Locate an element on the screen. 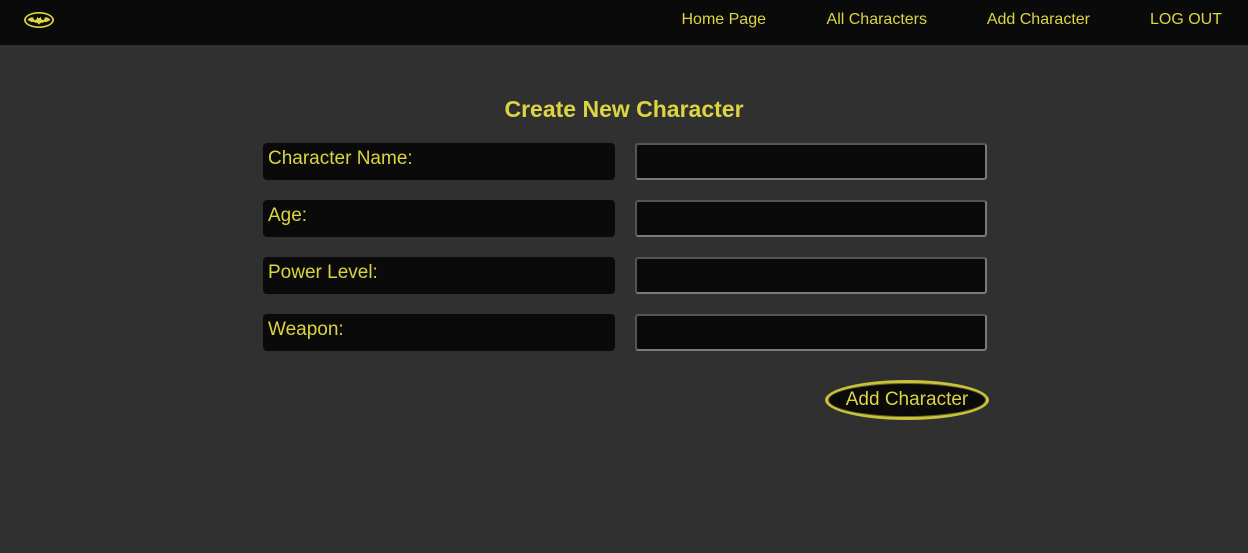  age-input is located at coordinates (811, 218).